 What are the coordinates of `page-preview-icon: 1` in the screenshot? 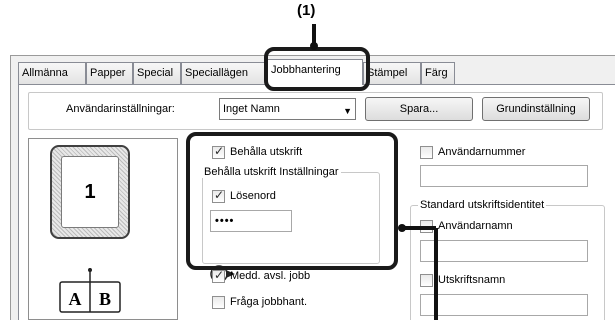 It's located at (90, 192).